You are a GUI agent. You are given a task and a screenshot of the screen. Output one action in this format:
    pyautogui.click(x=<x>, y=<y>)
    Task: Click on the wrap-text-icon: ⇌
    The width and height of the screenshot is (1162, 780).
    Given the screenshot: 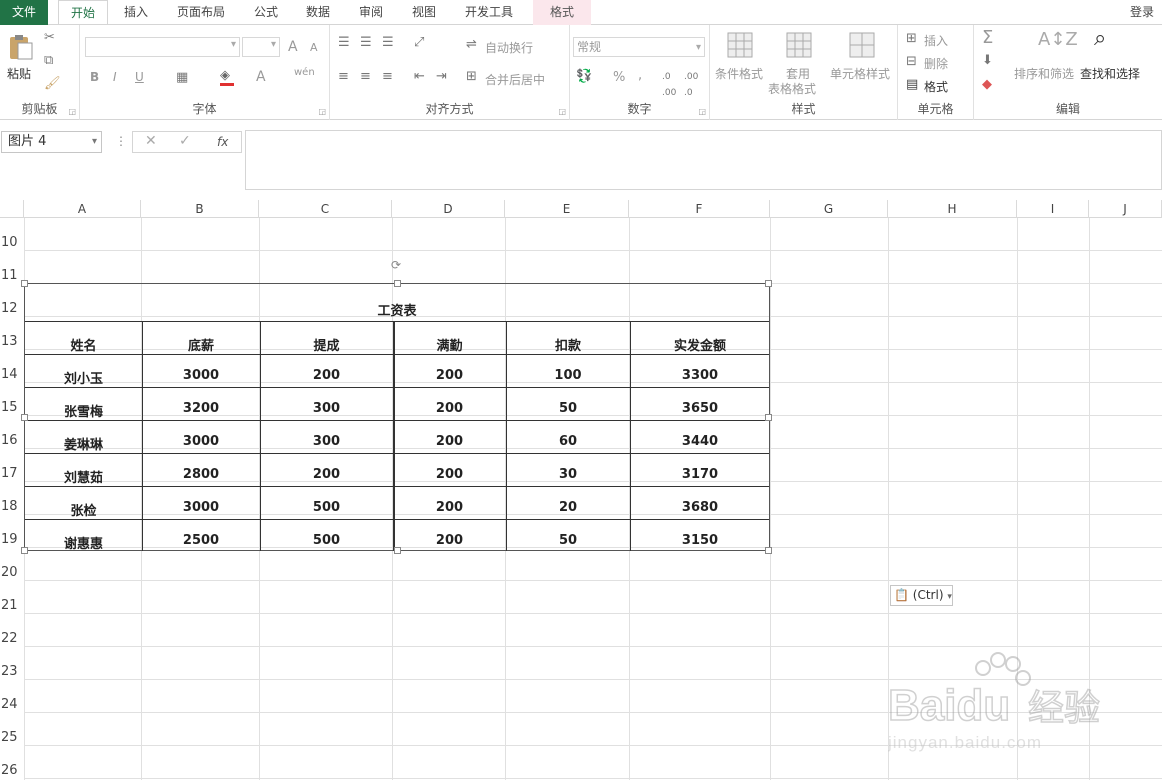 What is the action you would take?
    pyautogui.click(x=471, y=45)
    